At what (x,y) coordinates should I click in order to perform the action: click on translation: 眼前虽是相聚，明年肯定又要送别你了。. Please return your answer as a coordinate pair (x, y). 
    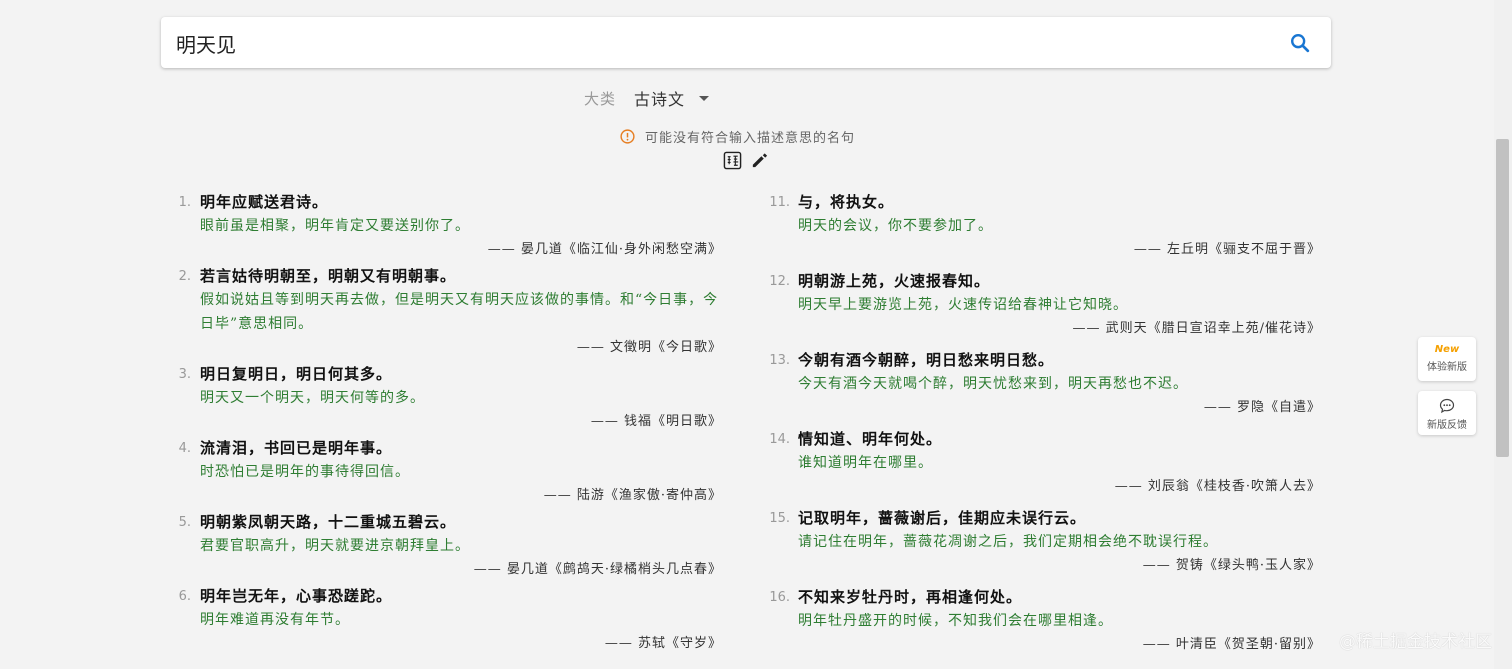
    Looking at the image, I should click on (335, 226).